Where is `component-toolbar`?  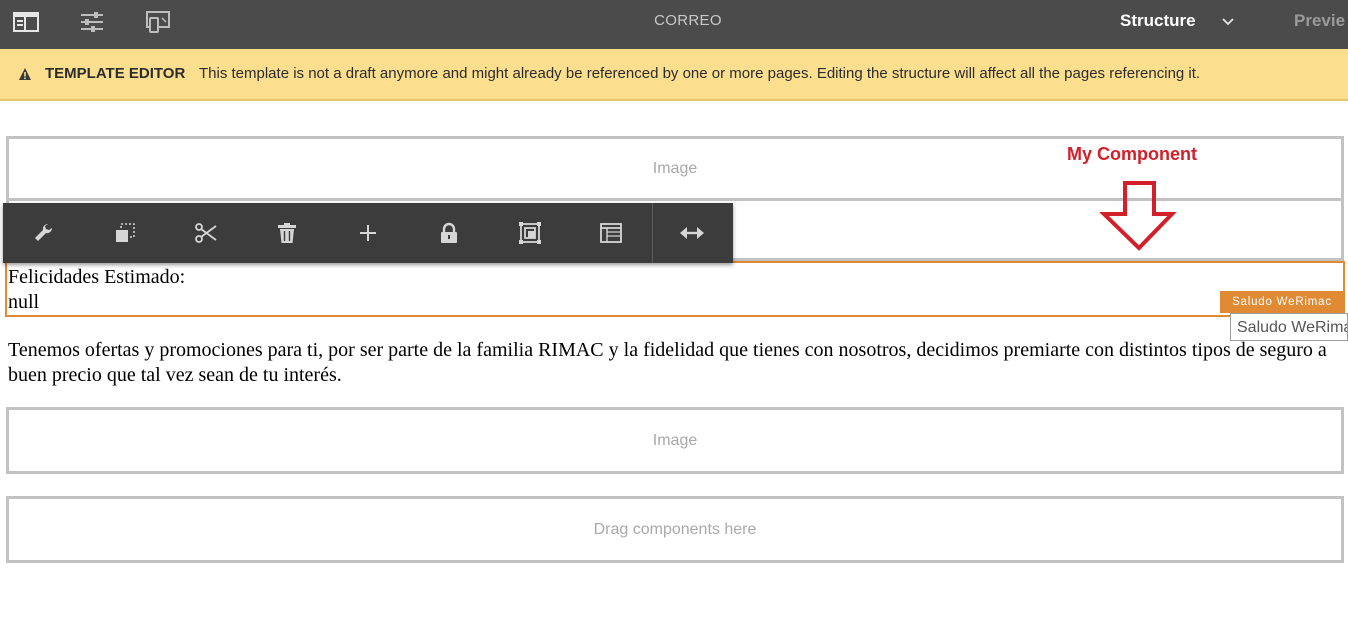
component-toolbar is located at coordinates (368, 233).